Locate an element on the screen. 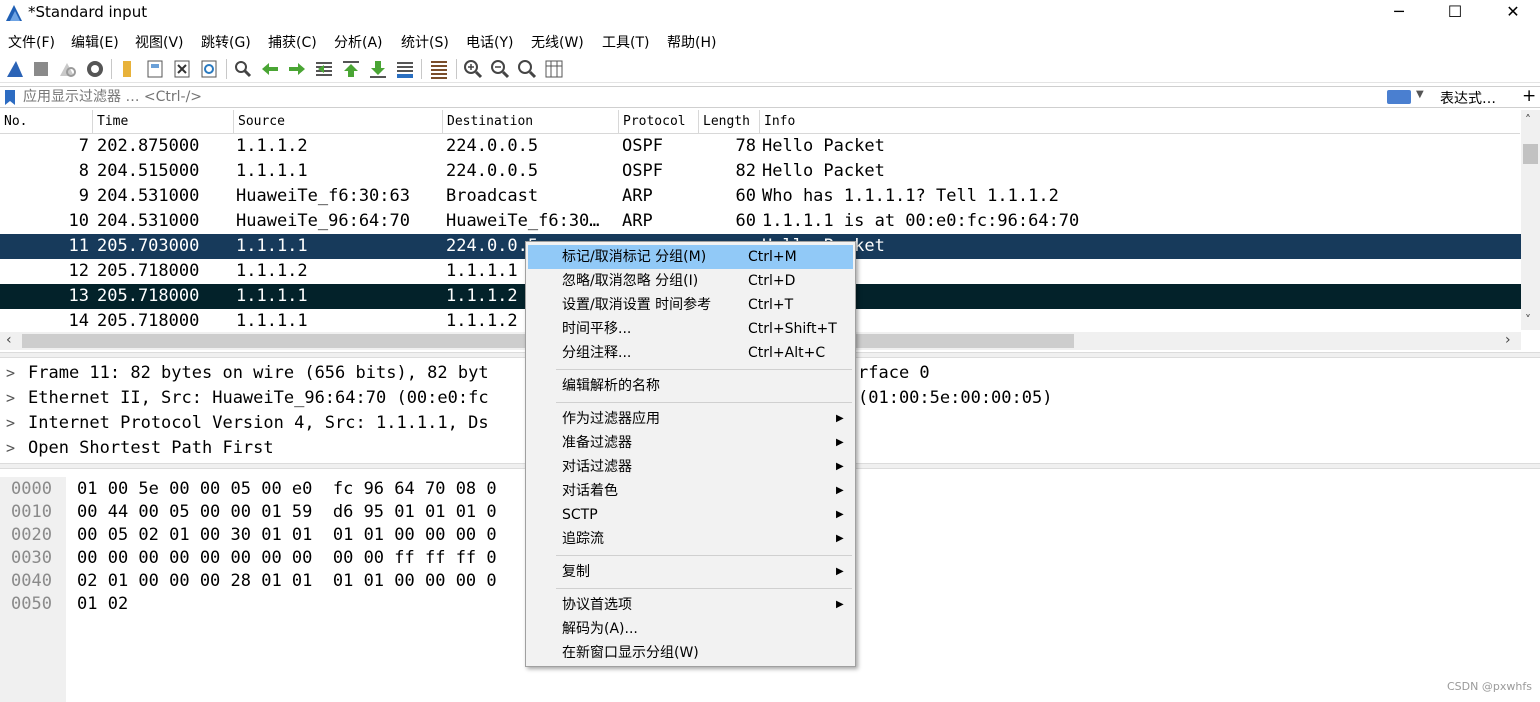  context-menu-item: 分组注释... Ctrl+Alt+C is located at coordinates (690, 353).